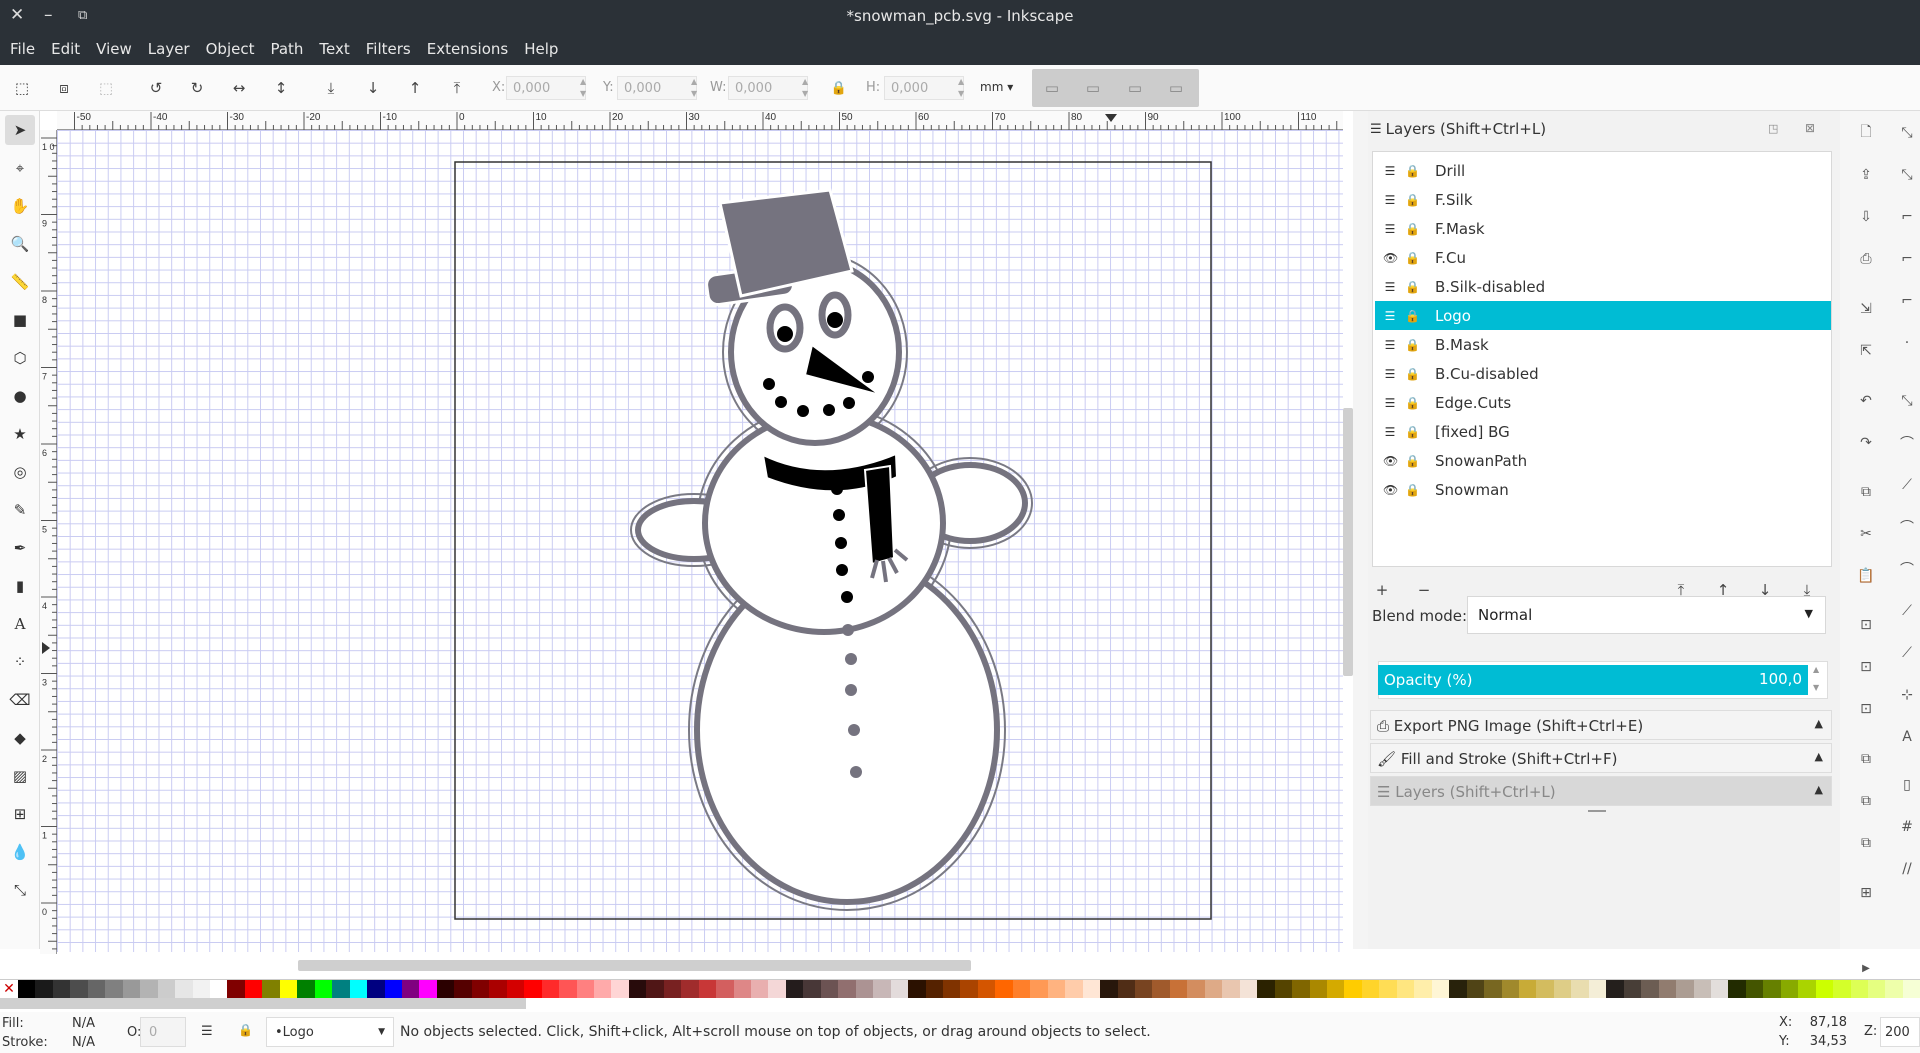 Image resolution: width=1920 pixels, height=1053 pixels. What do you see at coordinates (263, 1003) in the screenshot?
I see `palette-scrollbar` at bounding box center [263, 1003].